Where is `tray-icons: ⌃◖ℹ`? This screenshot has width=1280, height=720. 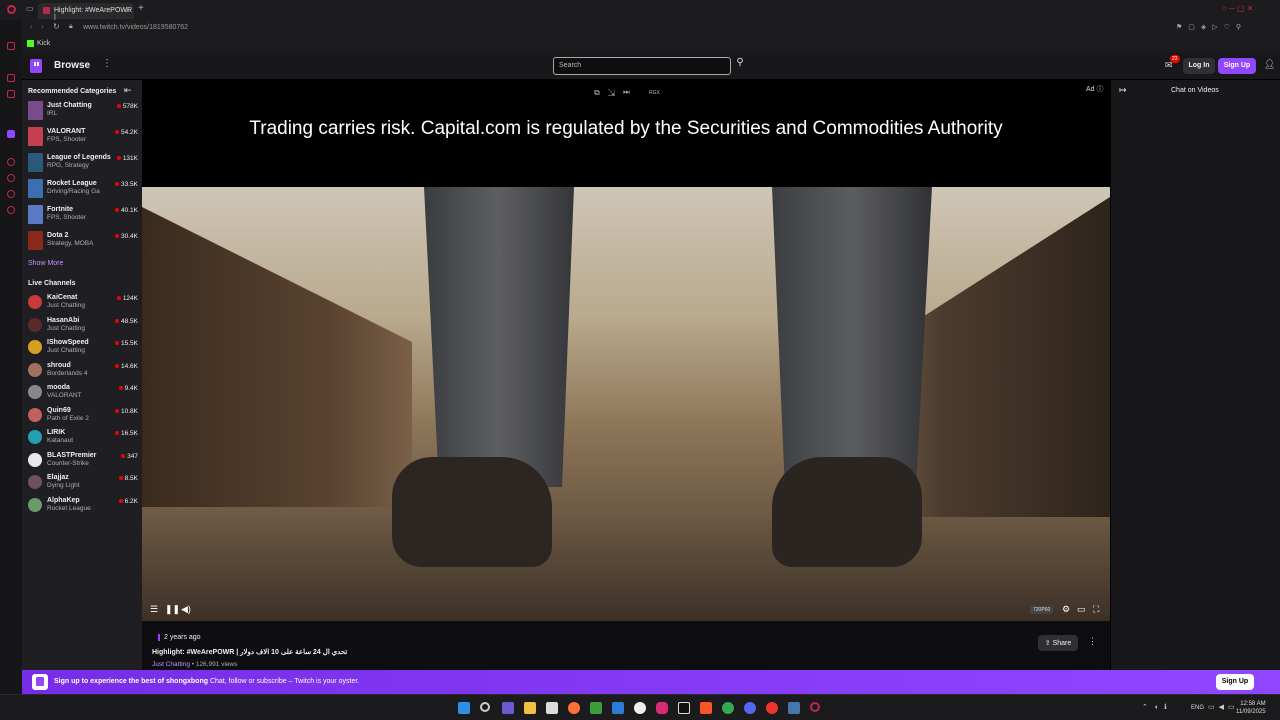
tray-icons: ⌃◖ℹ is located at coordinates (1157, 707).